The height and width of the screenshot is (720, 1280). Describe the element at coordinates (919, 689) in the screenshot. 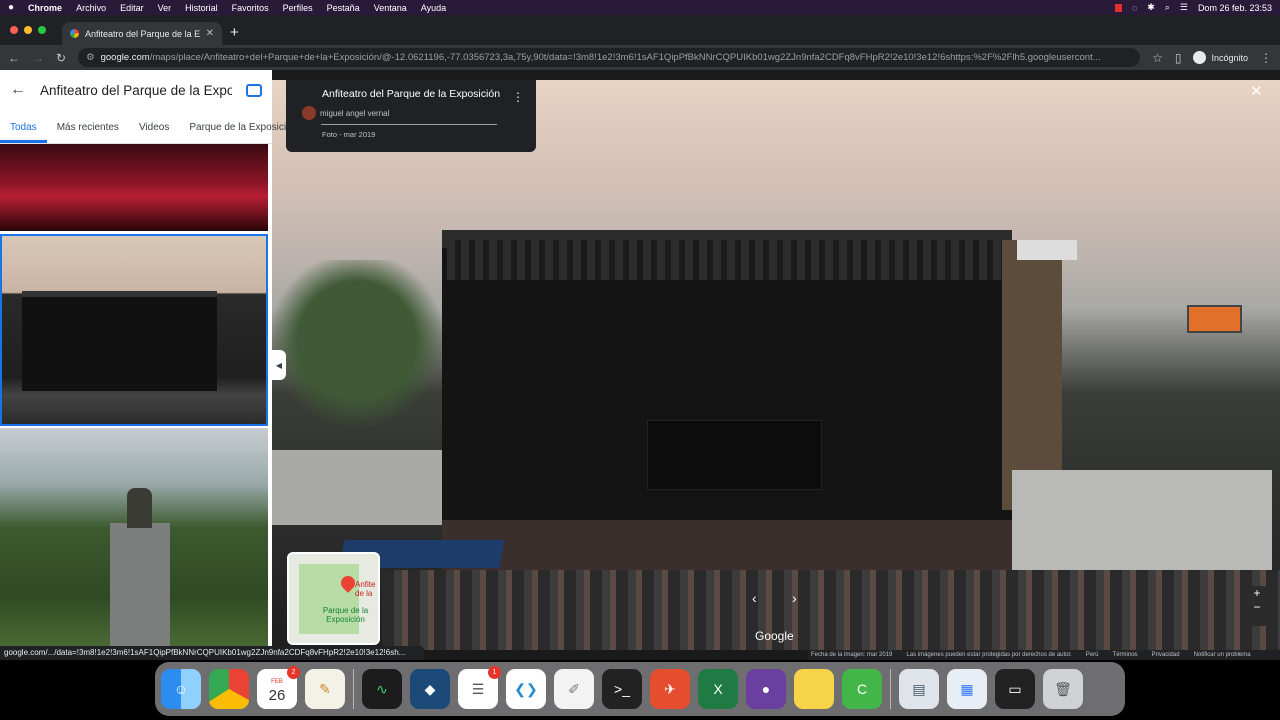

I see `downloads-folder-icon: ▤` at that location.